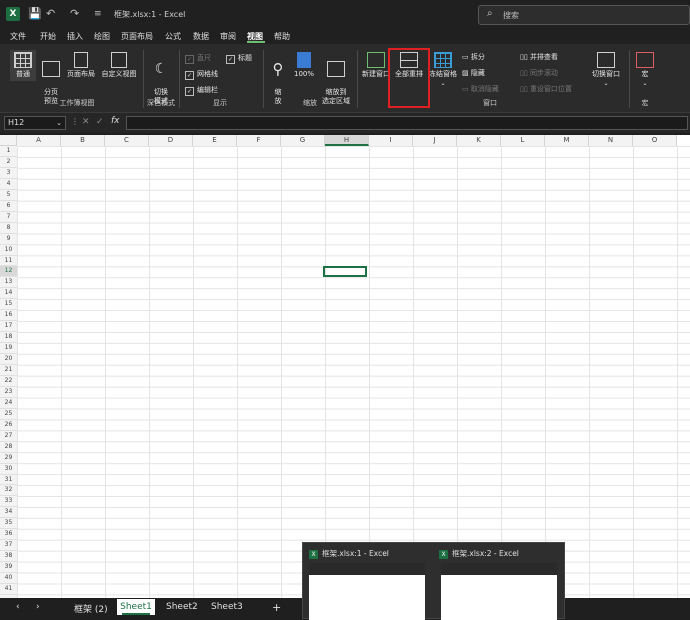  I want to click on normal-view-button: 普通, so click(23, 65).